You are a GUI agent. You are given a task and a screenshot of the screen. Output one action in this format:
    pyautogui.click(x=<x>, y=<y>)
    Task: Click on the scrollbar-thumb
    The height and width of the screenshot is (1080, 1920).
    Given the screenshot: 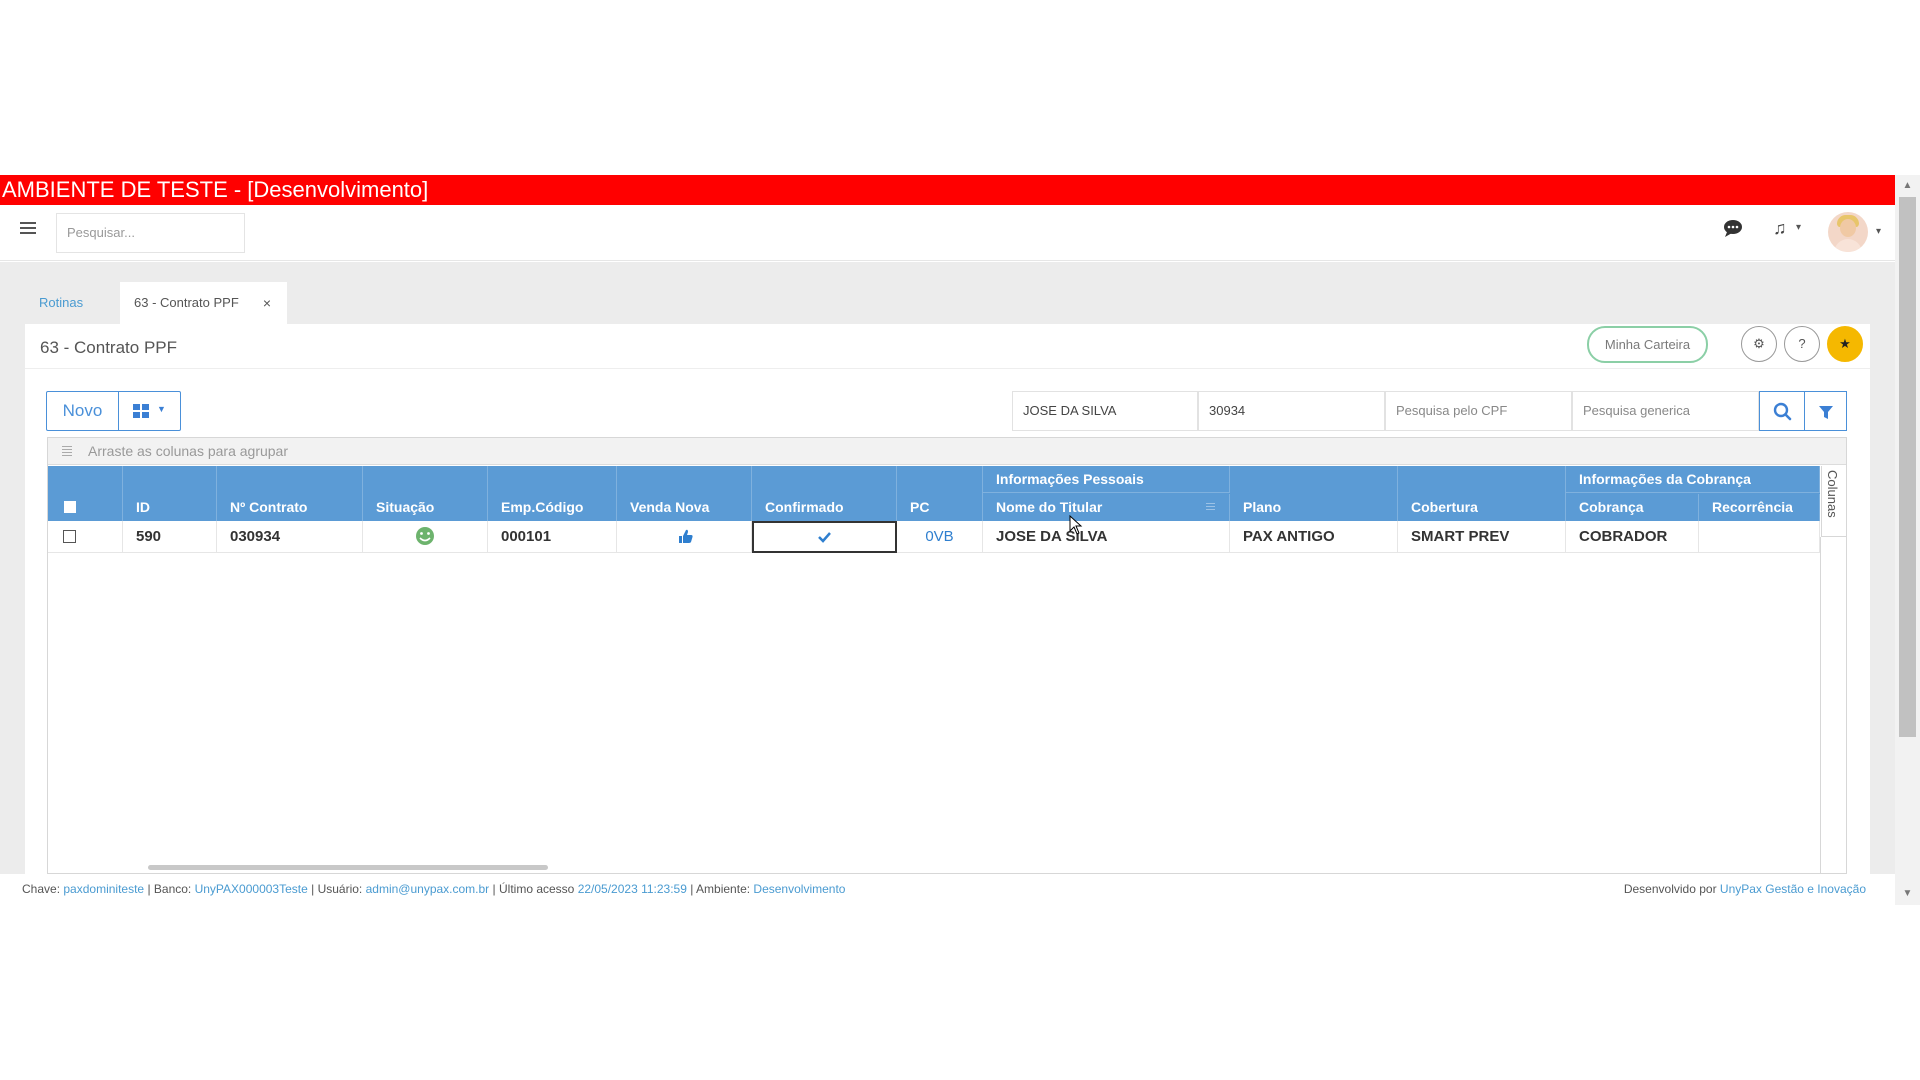 What is the action you would take?
    pyautogui.click(x=1907, y=467)
    